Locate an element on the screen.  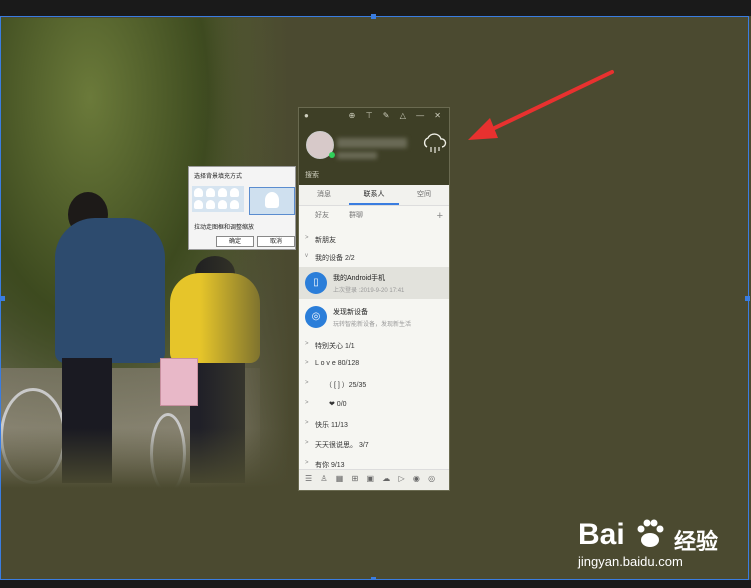
background-fill-dialog: 选择背景填充方式 拉动走图框和调整缩放 确定 取消 is located at coordinates (242, 208).